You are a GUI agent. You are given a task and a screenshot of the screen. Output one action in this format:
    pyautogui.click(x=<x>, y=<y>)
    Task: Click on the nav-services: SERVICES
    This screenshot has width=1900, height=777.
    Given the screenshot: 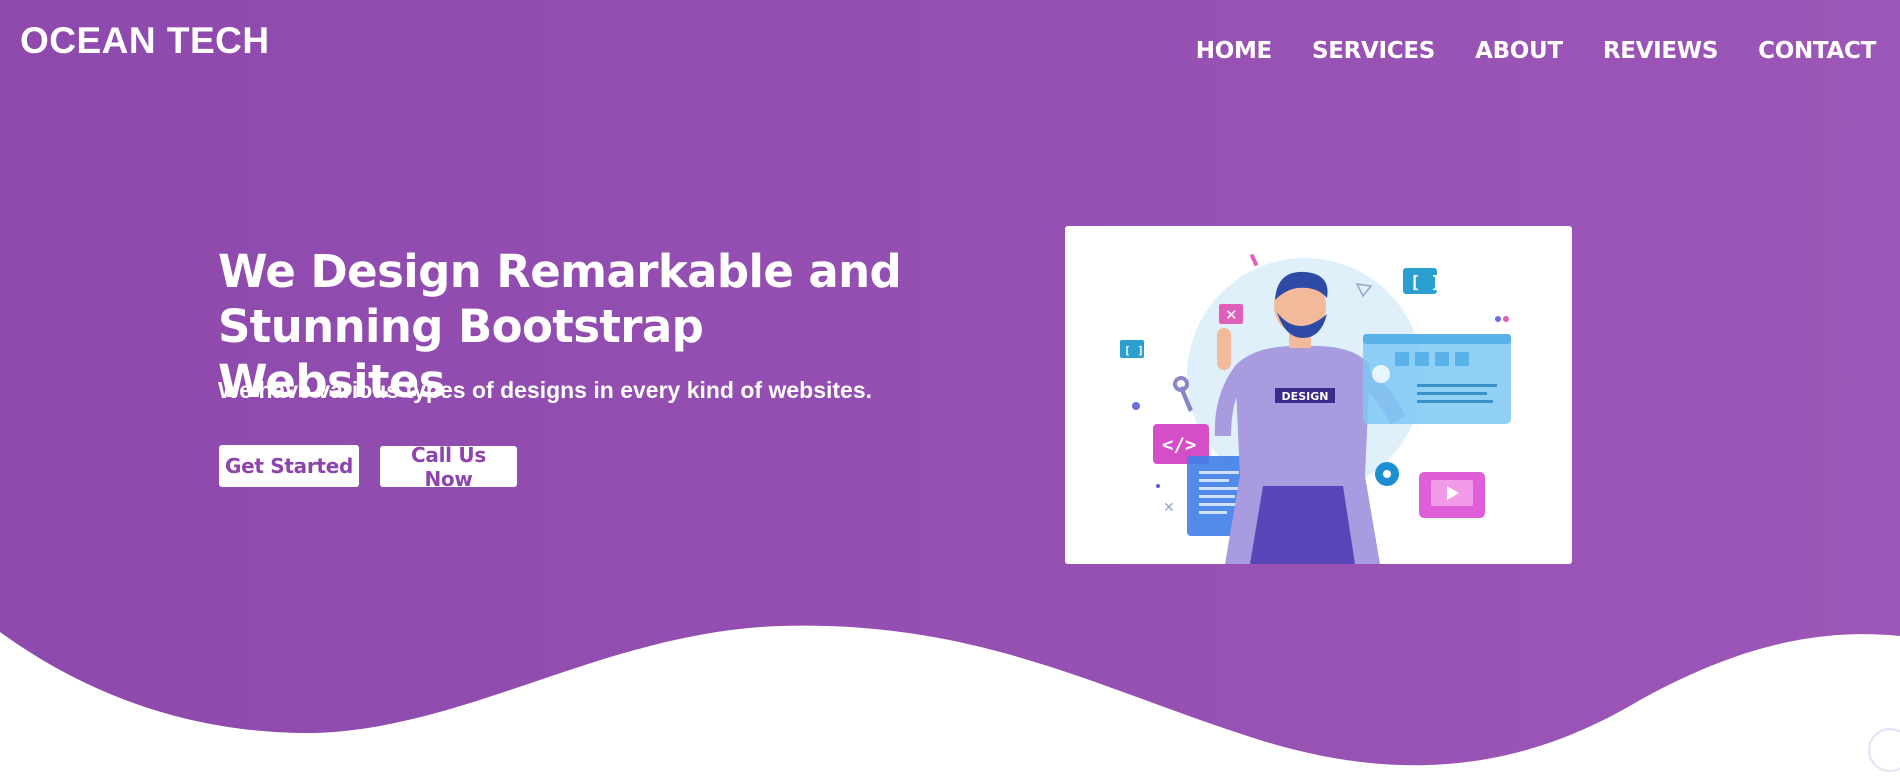 What is the action you would take?
    pyautogui.click(x=1373, y=51)
    